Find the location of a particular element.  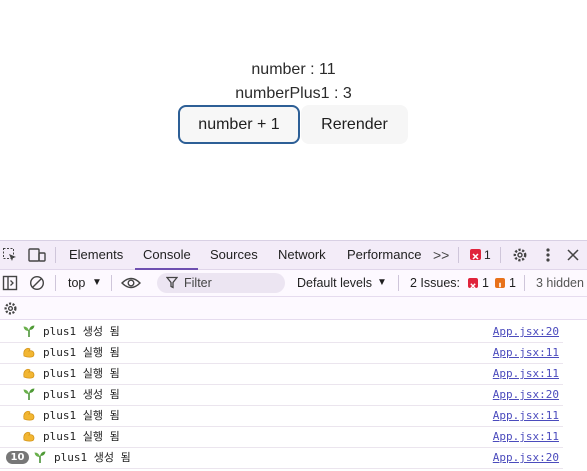

number-text: number : 11 is located at coordinates (293, 69).